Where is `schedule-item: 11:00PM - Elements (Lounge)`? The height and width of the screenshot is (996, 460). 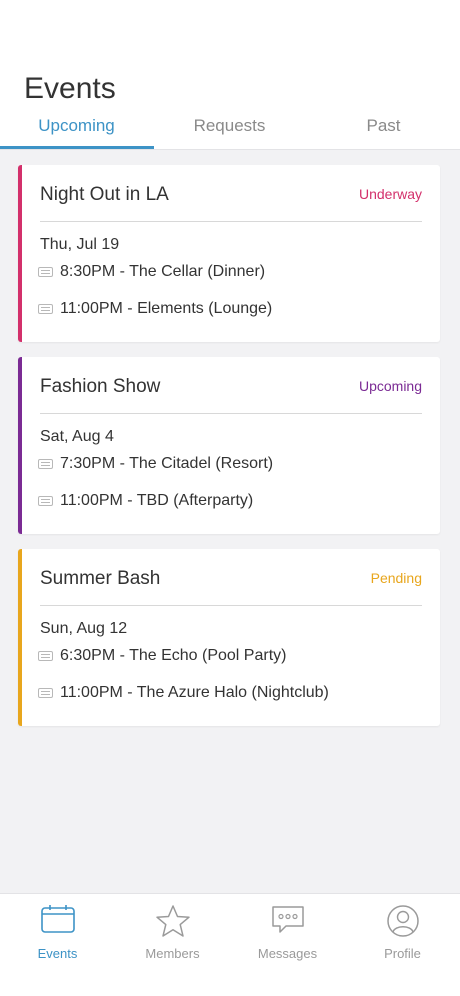
schedule-item: 11:00PM - Elements (Lounge) is located at coordinates (155, 309).